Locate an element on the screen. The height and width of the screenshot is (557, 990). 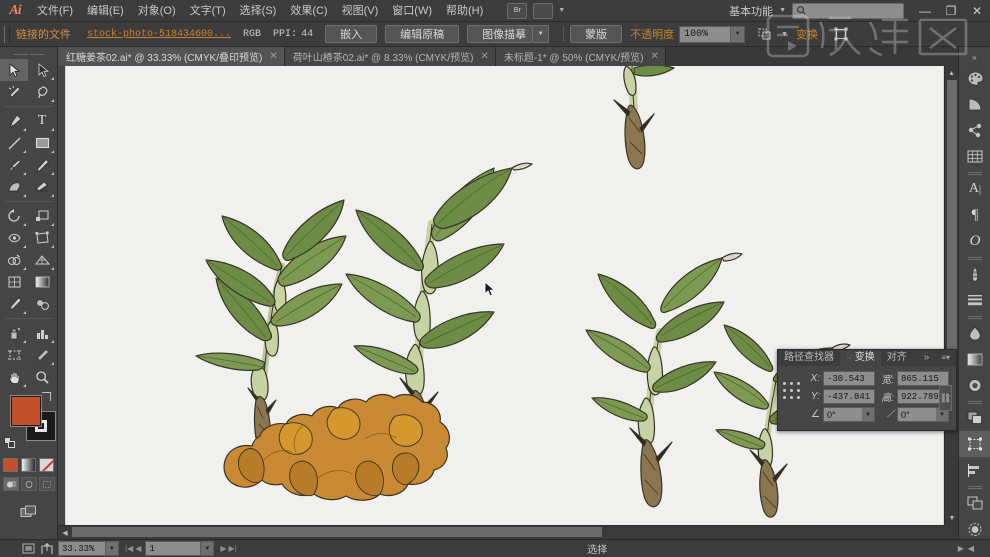
search-input is located at coordinates (848, 10).